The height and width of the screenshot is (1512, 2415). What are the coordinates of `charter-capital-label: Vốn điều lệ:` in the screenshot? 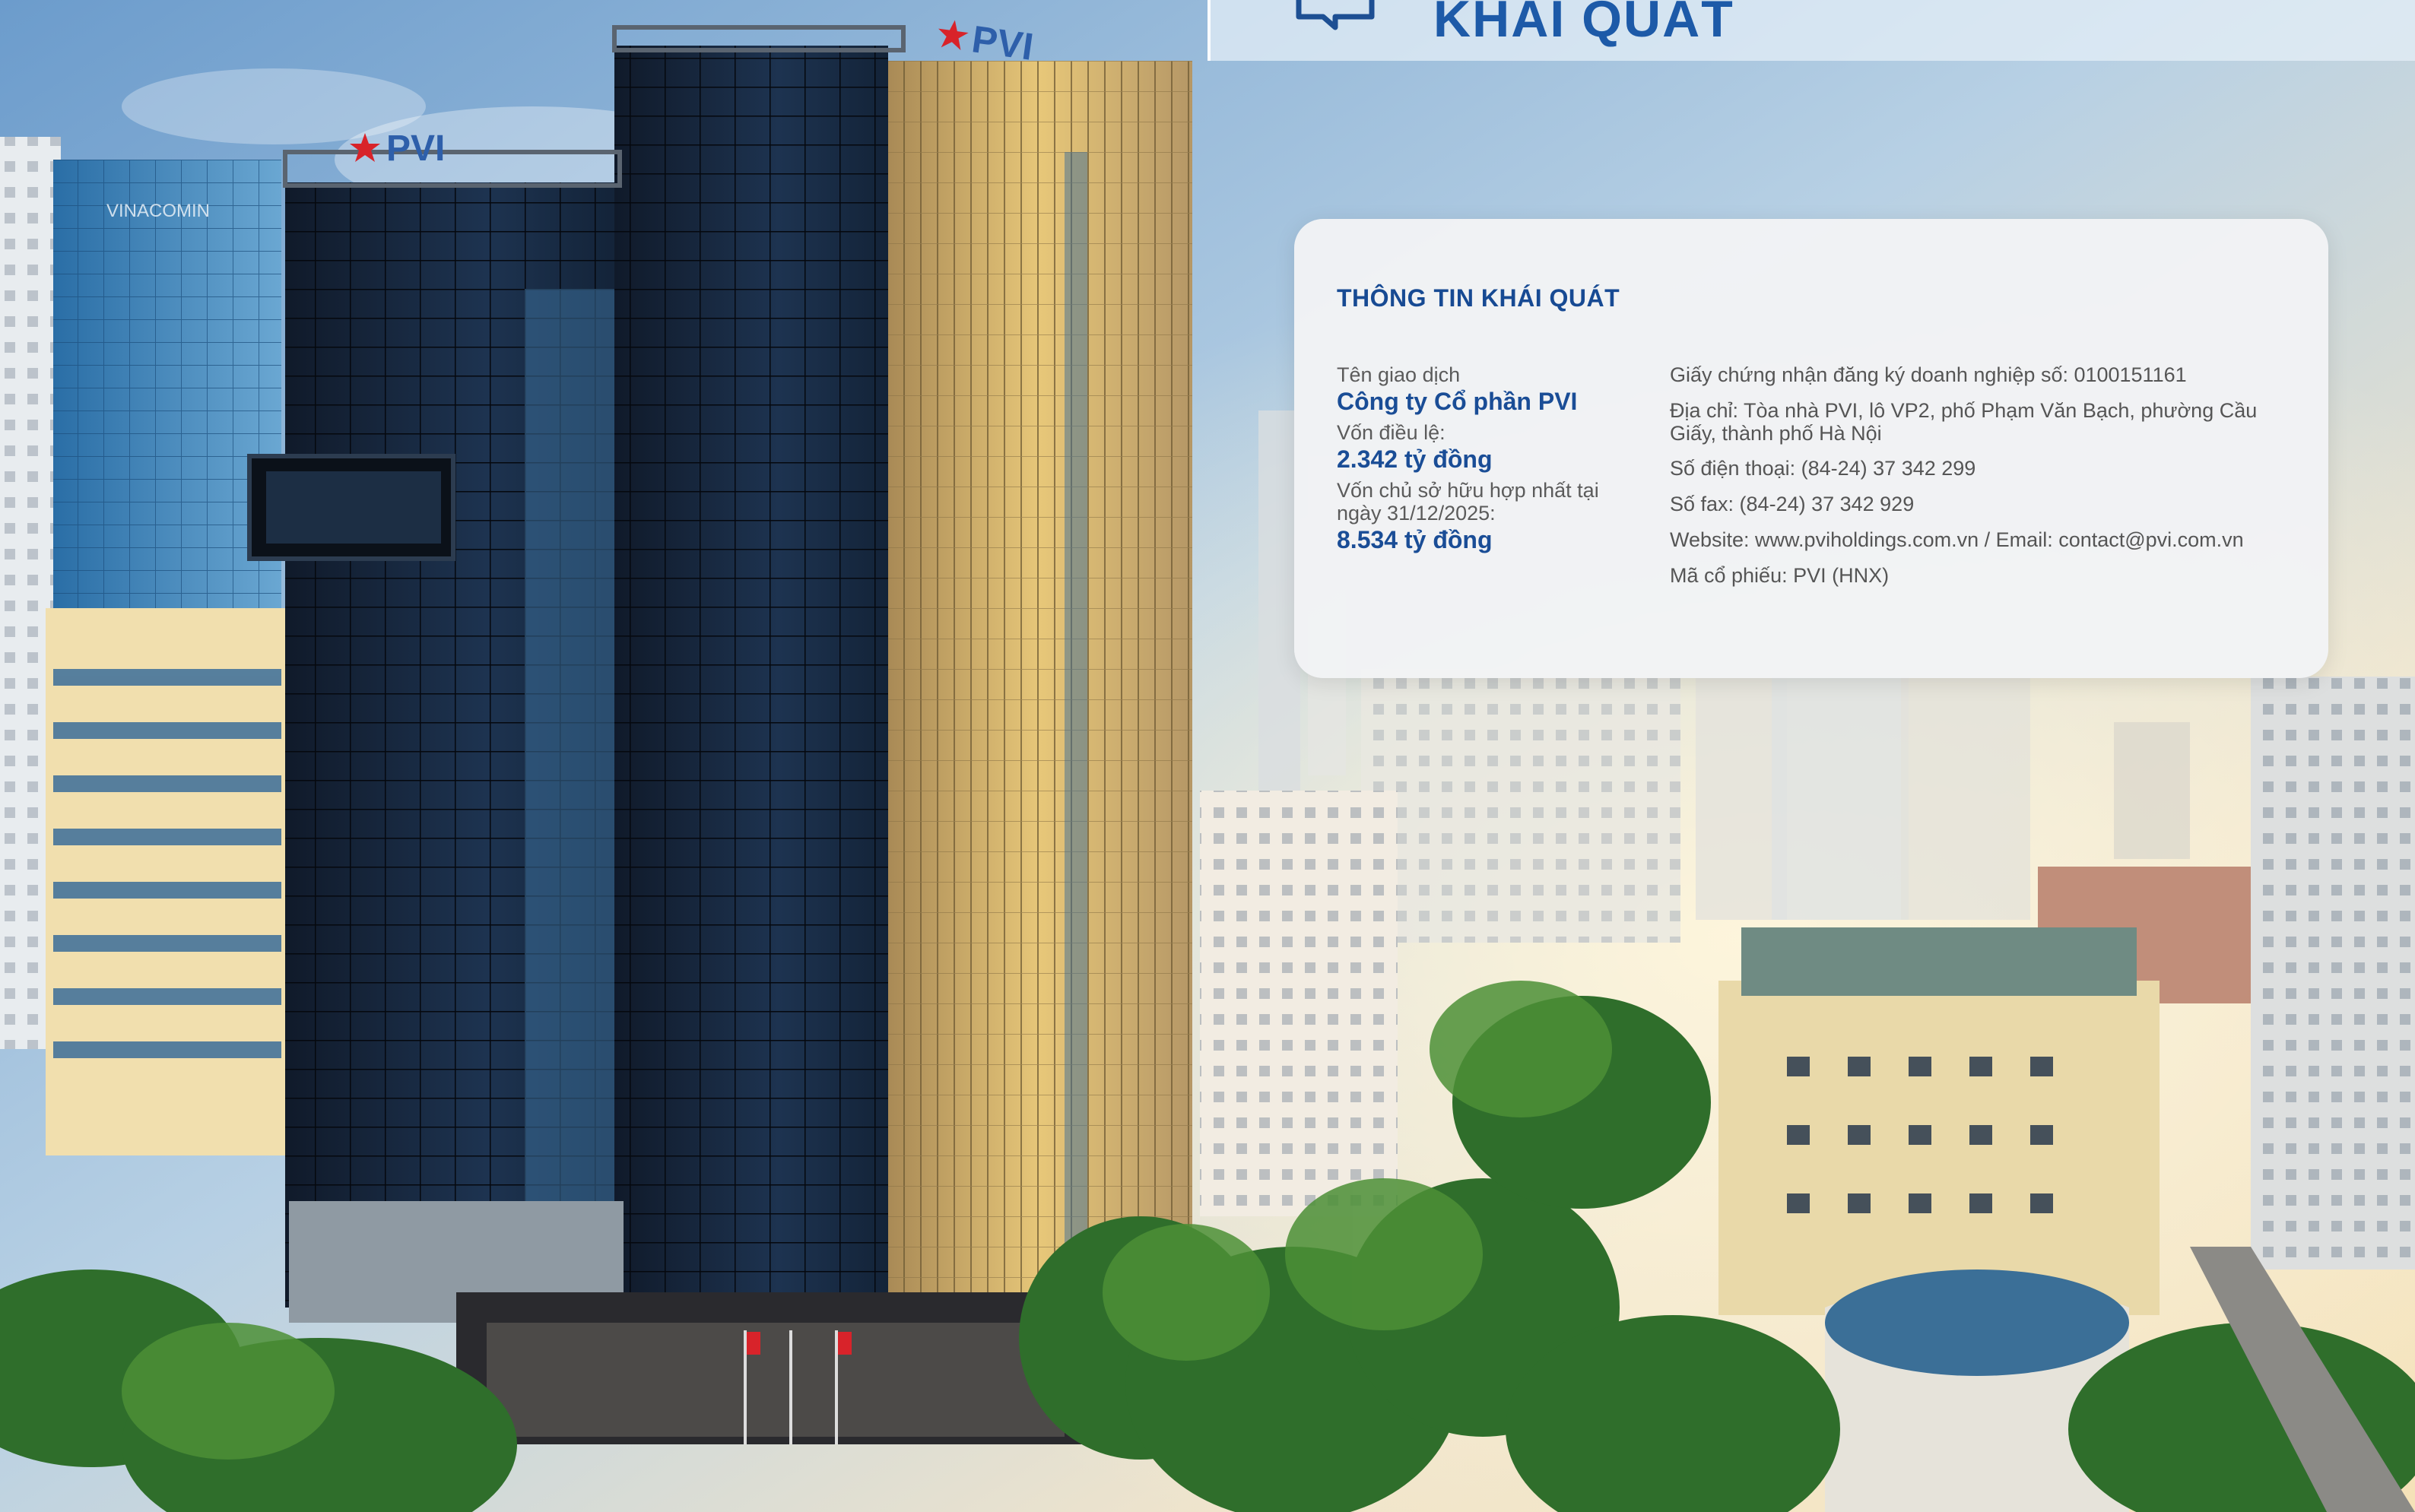 It's located at (1391, 432).